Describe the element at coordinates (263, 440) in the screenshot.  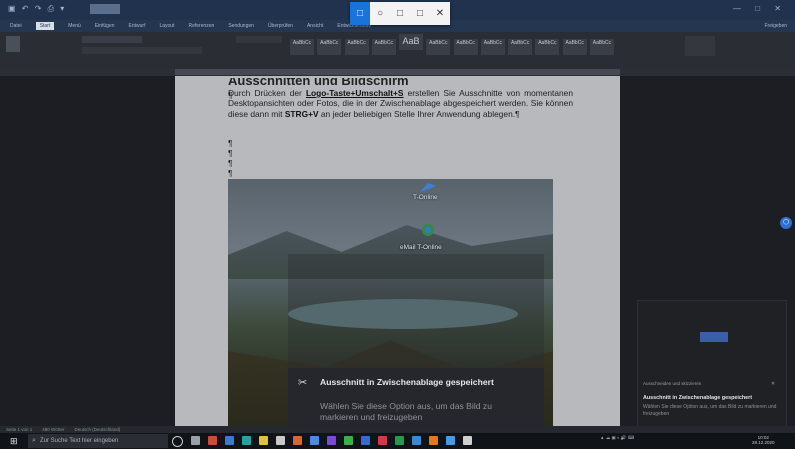
I see `explorer-icon` at that location.